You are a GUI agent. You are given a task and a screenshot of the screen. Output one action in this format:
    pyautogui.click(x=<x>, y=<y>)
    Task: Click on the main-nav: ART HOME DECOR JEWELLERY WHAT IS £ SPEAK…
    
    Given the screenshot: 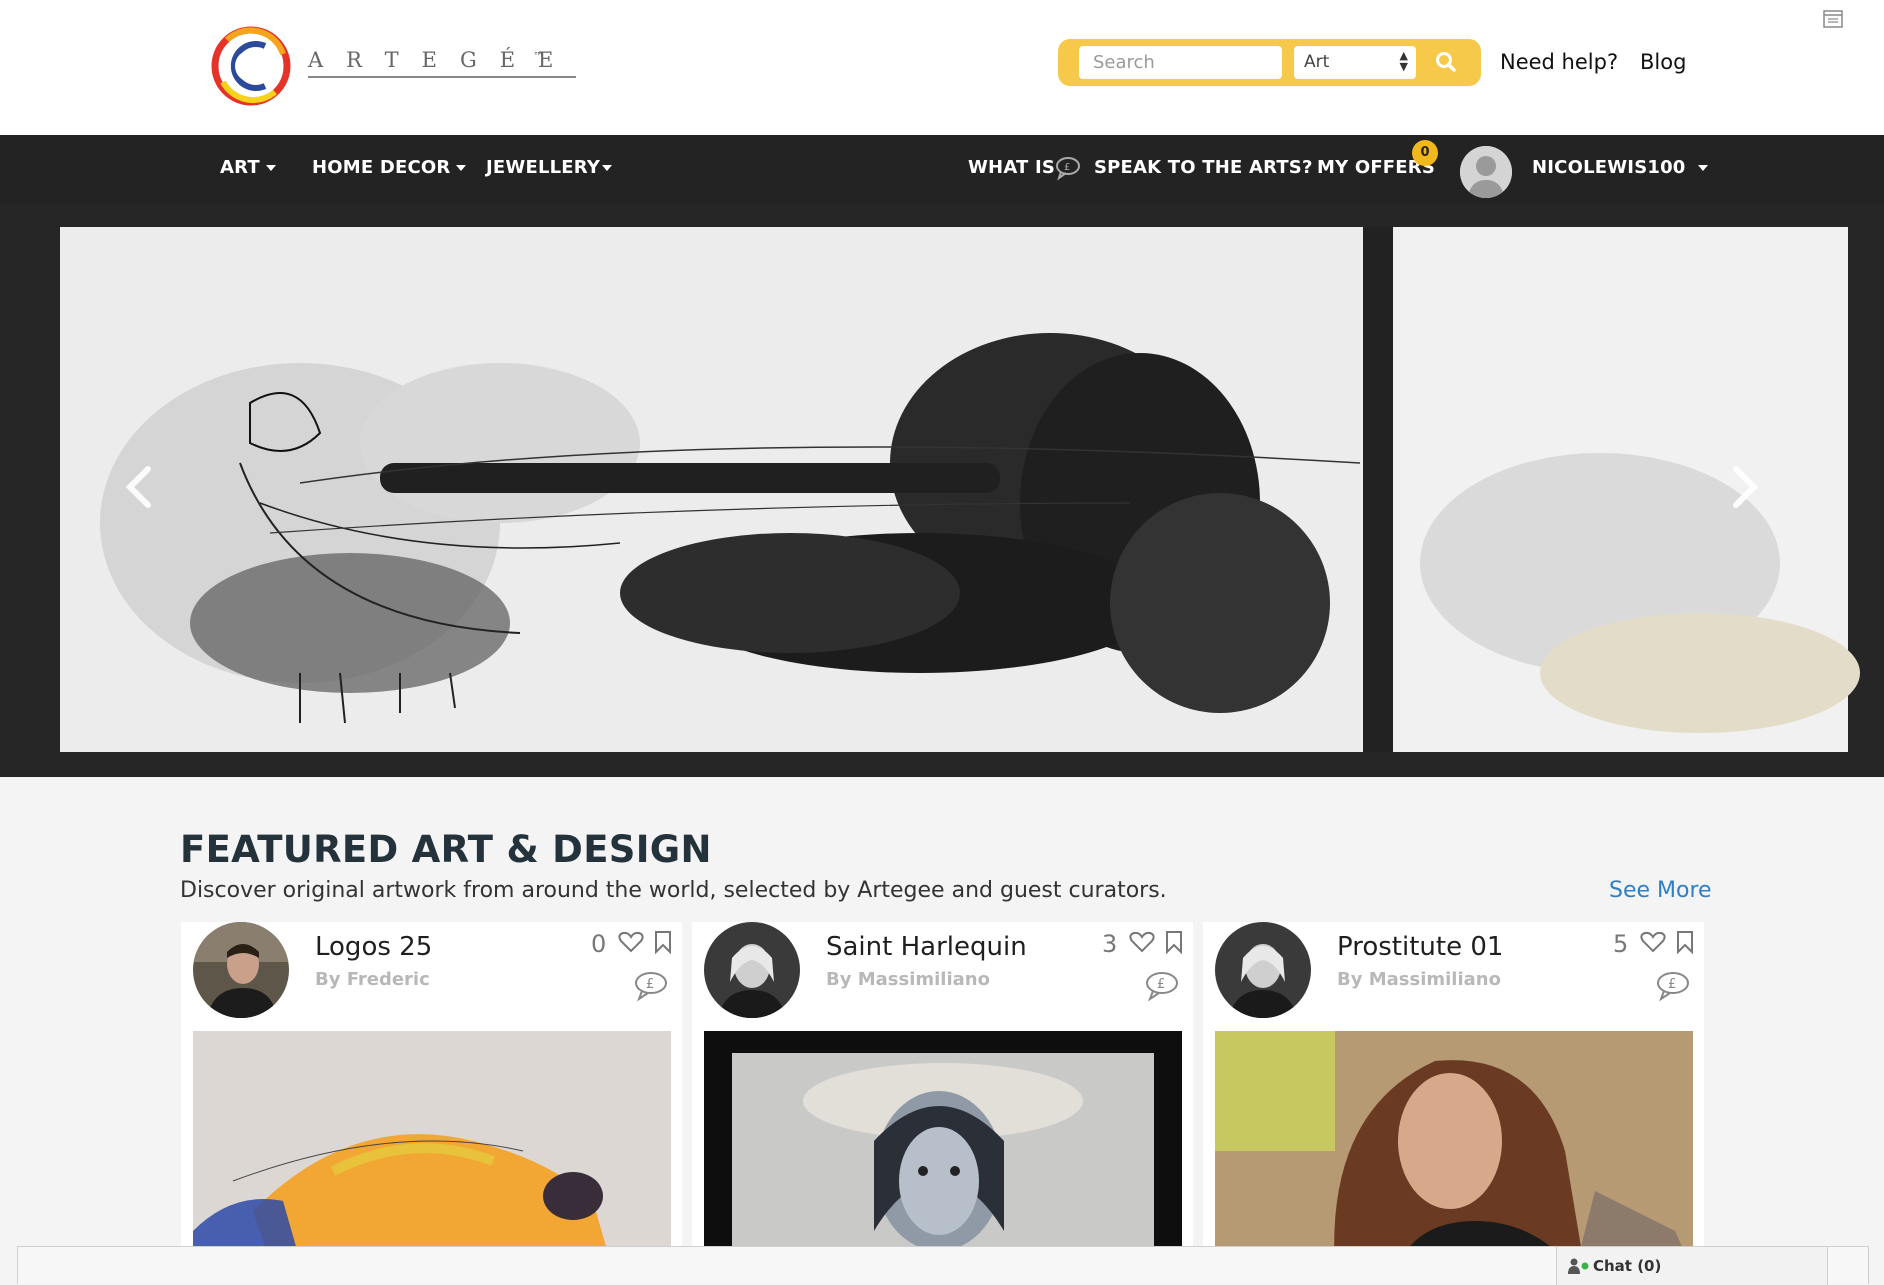 What is the action you would take?
    pyautogui.click(x=942, y=169)
    